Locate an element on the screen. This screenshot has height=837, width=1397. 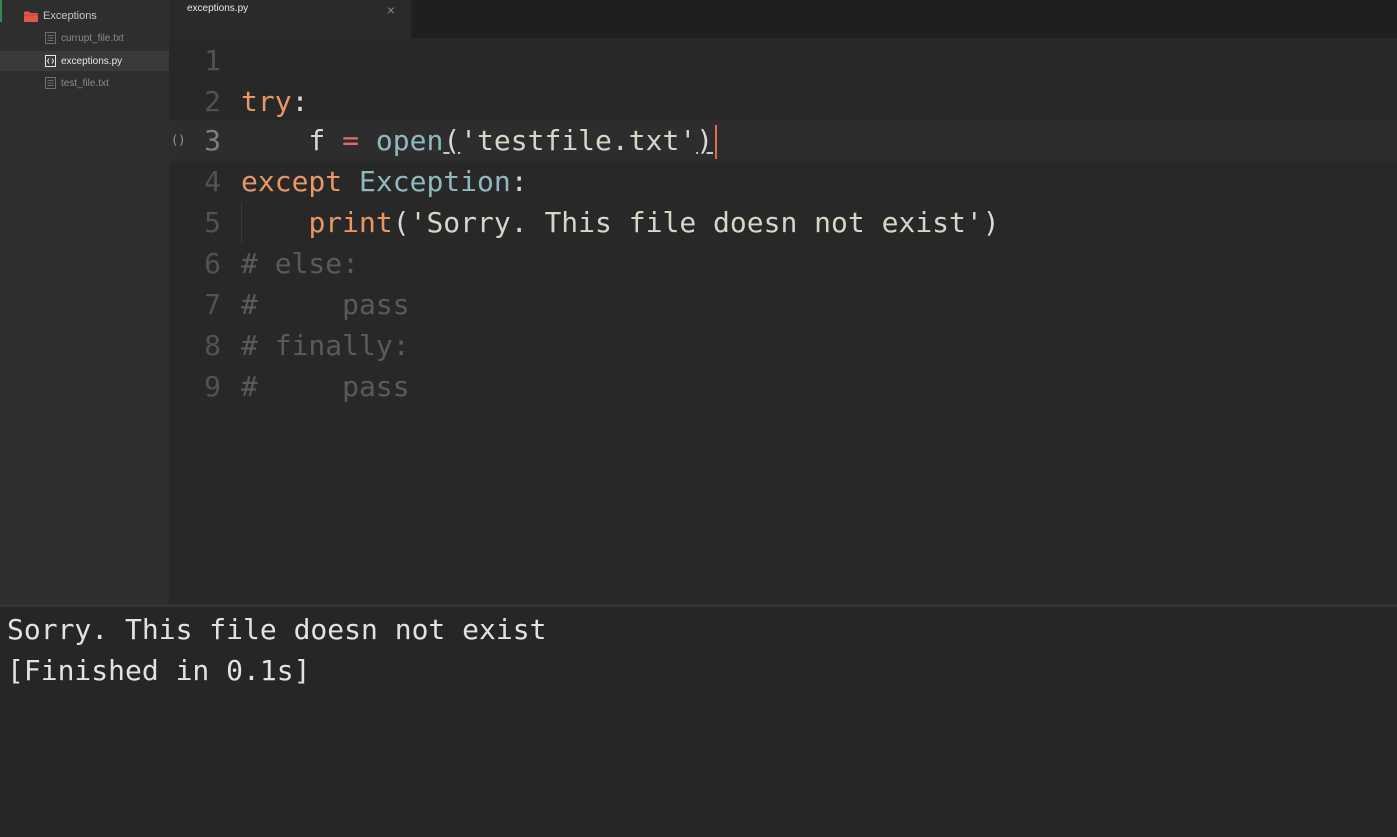
line-number: 7 is located at coordinates (212, 304).